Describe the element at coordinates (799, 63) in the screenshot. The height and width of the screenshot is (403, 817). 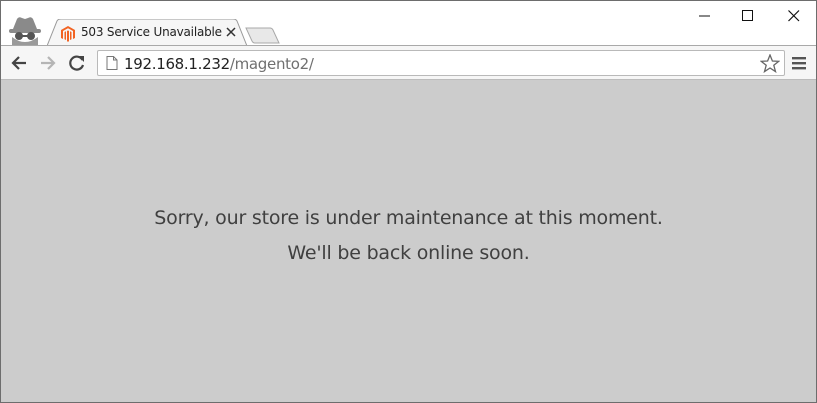
I see `hamburger-menu-icon` at that location.